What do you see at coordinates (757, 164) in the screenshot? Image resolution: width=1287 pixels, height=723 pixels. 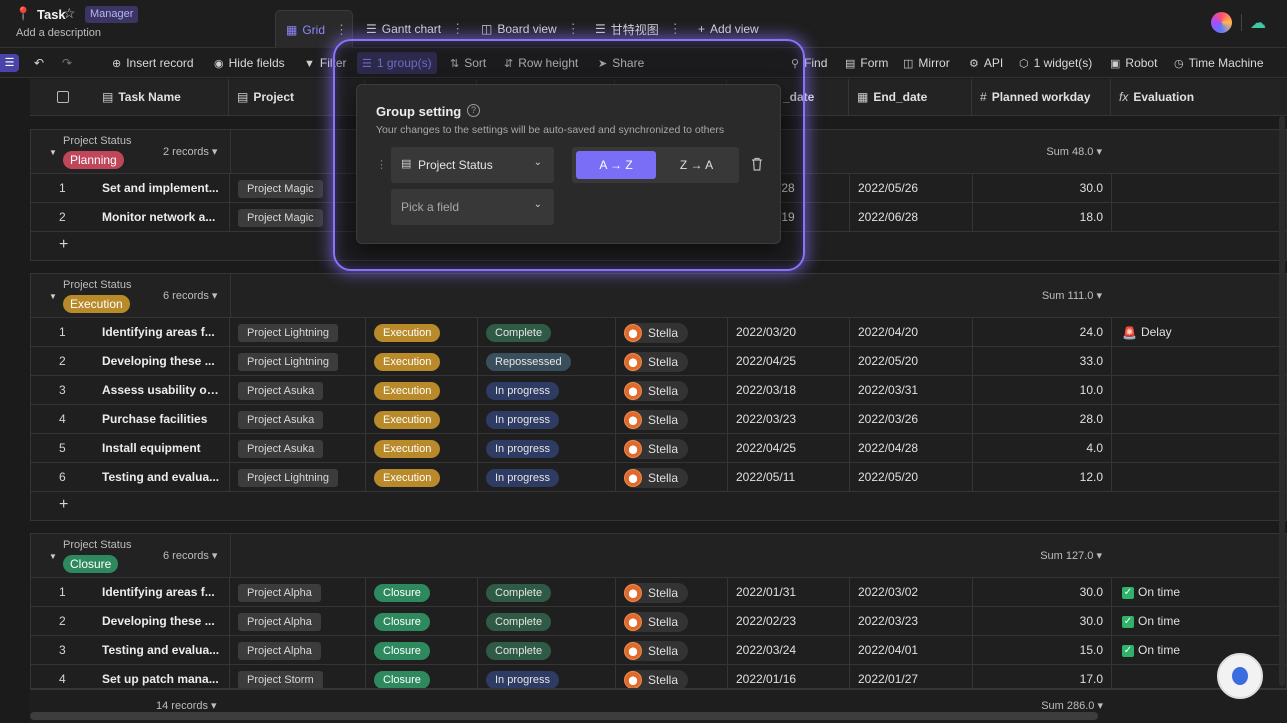 I see `trash-icon` at bounding box center [757, 164].